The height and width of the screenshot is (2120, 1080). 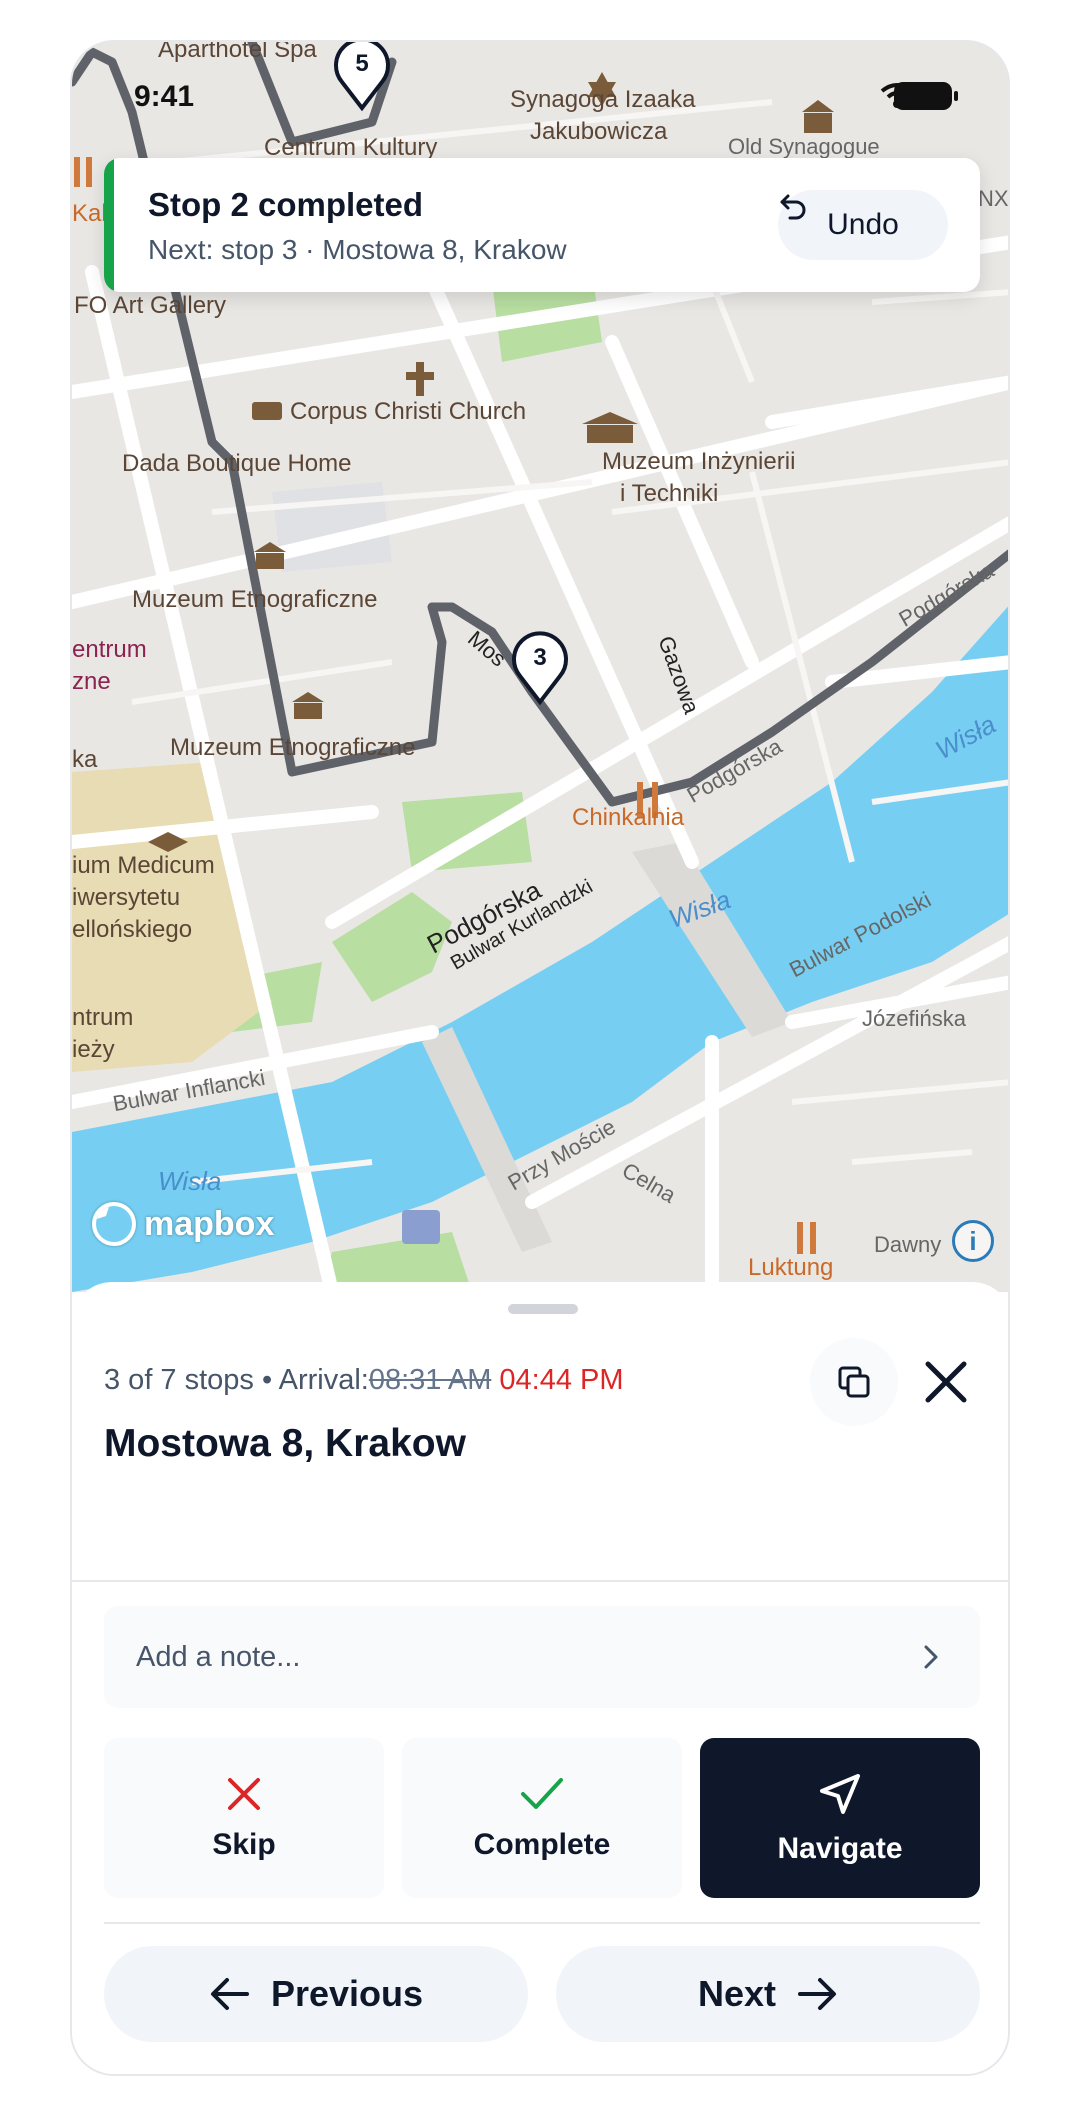 I want to click on map-label: Wisła, so click(x=190, y=1181).